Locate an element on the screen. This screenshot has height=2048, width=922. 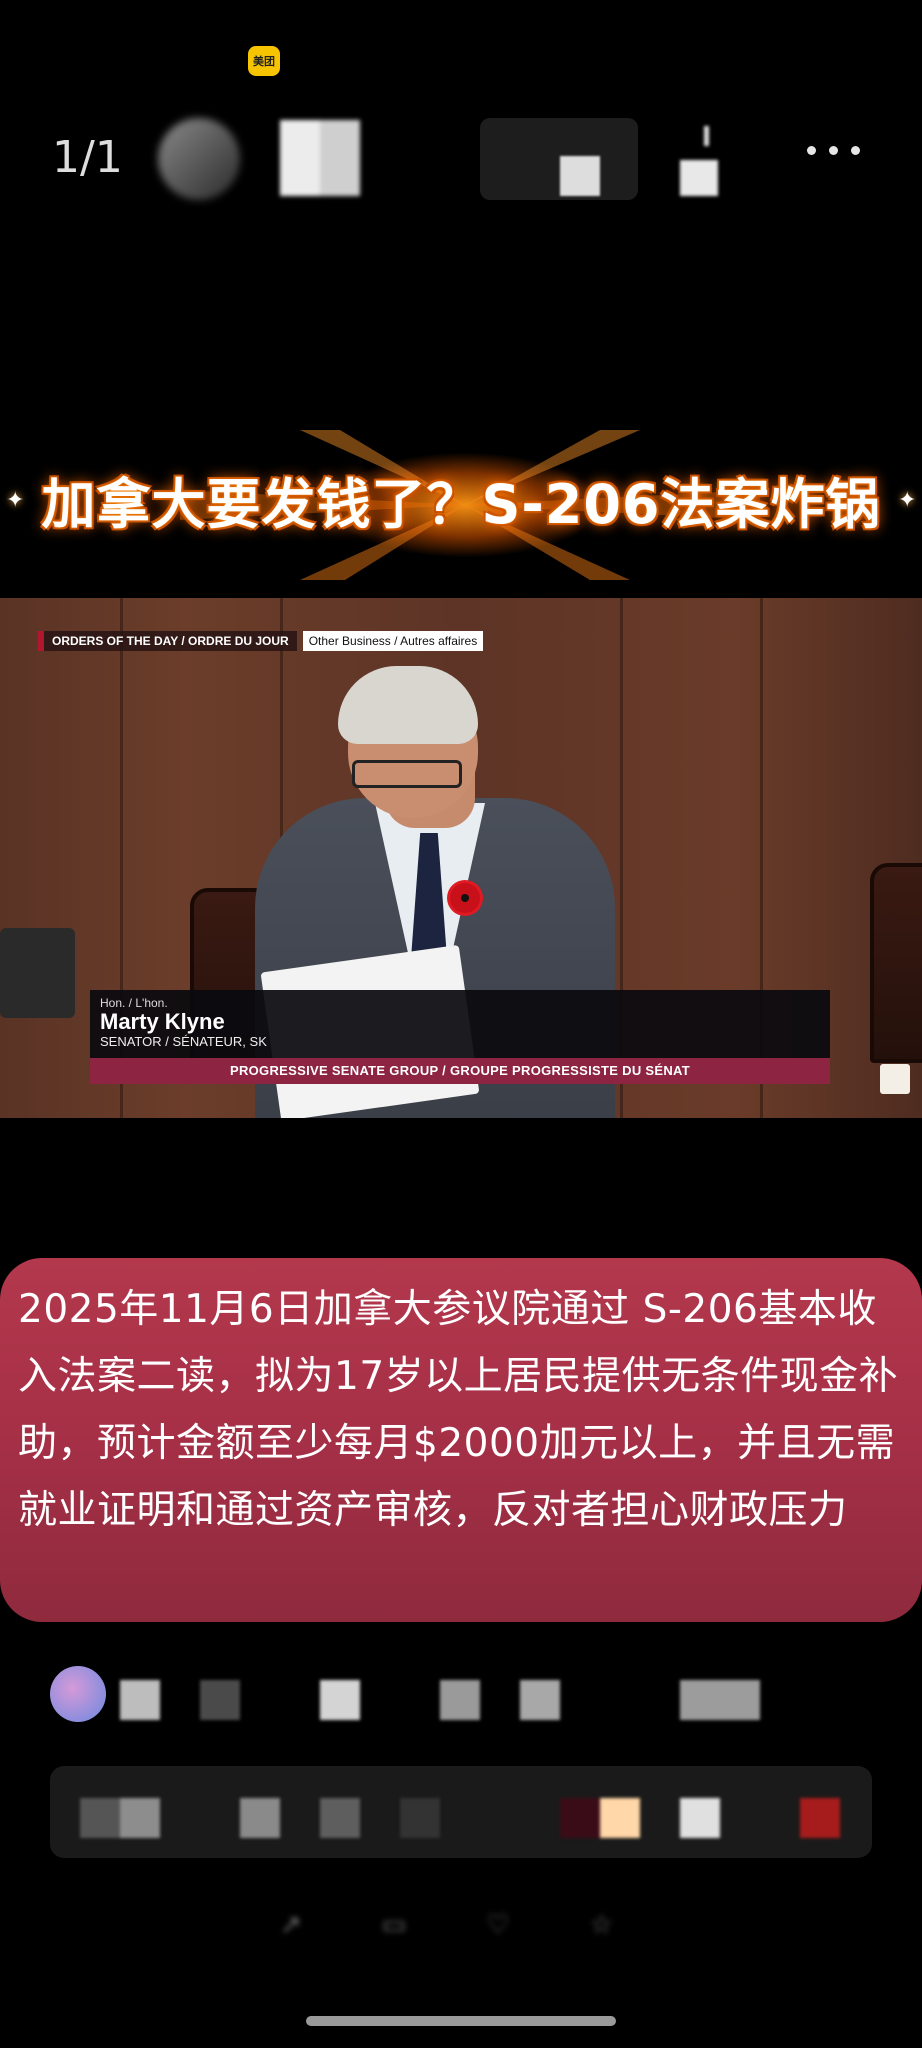
title-banner: 加拿大要发钱了？S-206法案炸锅 is located at coordinates (461, 505).